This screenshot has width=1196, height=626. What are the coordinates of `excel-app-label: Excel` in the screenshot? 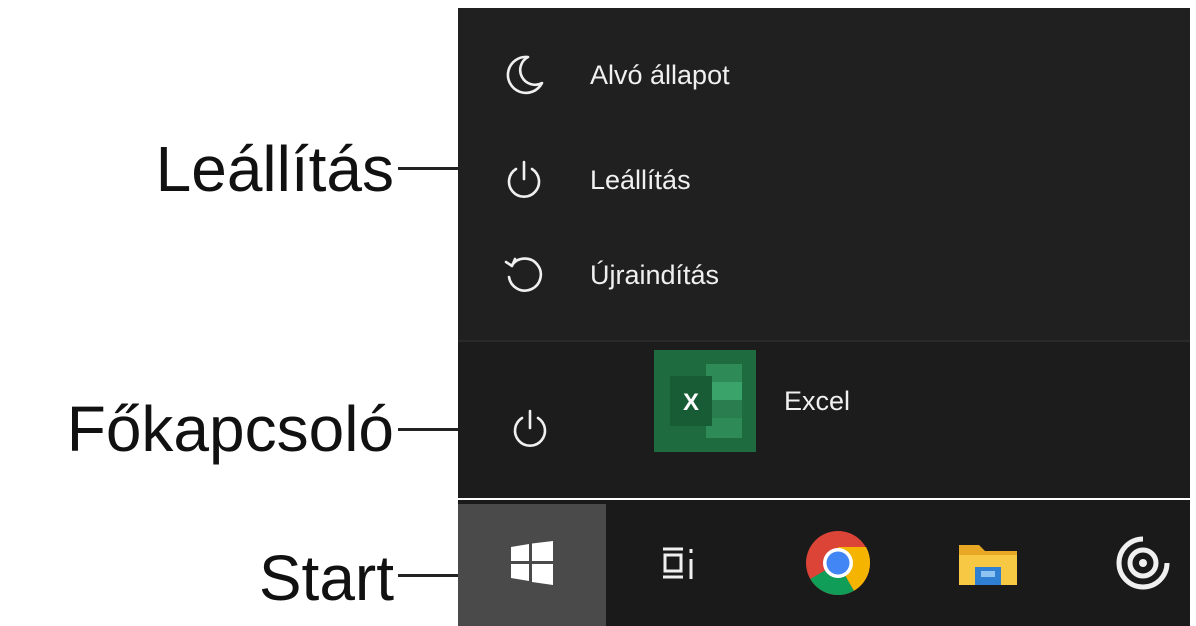 It's located at (817, 401).